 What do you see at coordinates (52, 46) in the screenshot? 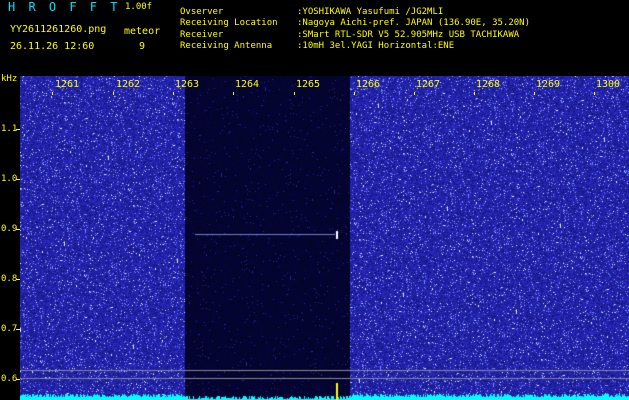
I see `capture-timestamp: 26.11.26 12:60` at bounding box center [52, 46].